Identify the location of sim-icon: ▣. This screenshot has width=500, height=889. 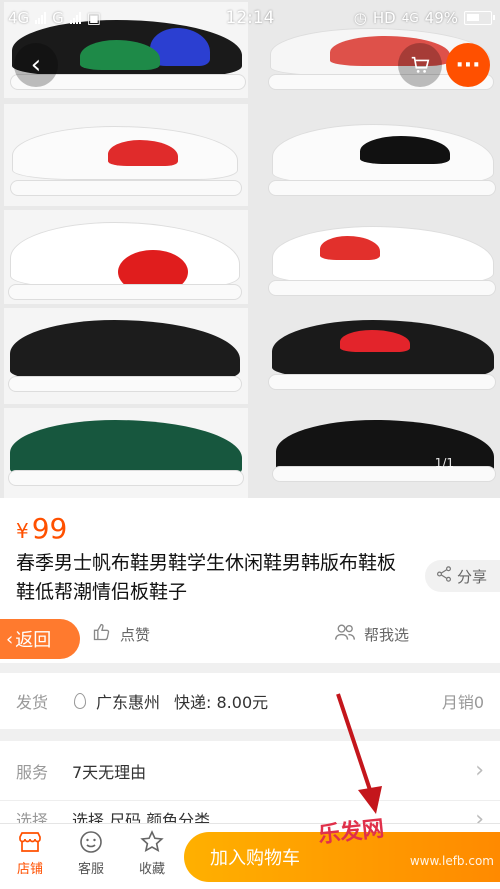
(93, 18).